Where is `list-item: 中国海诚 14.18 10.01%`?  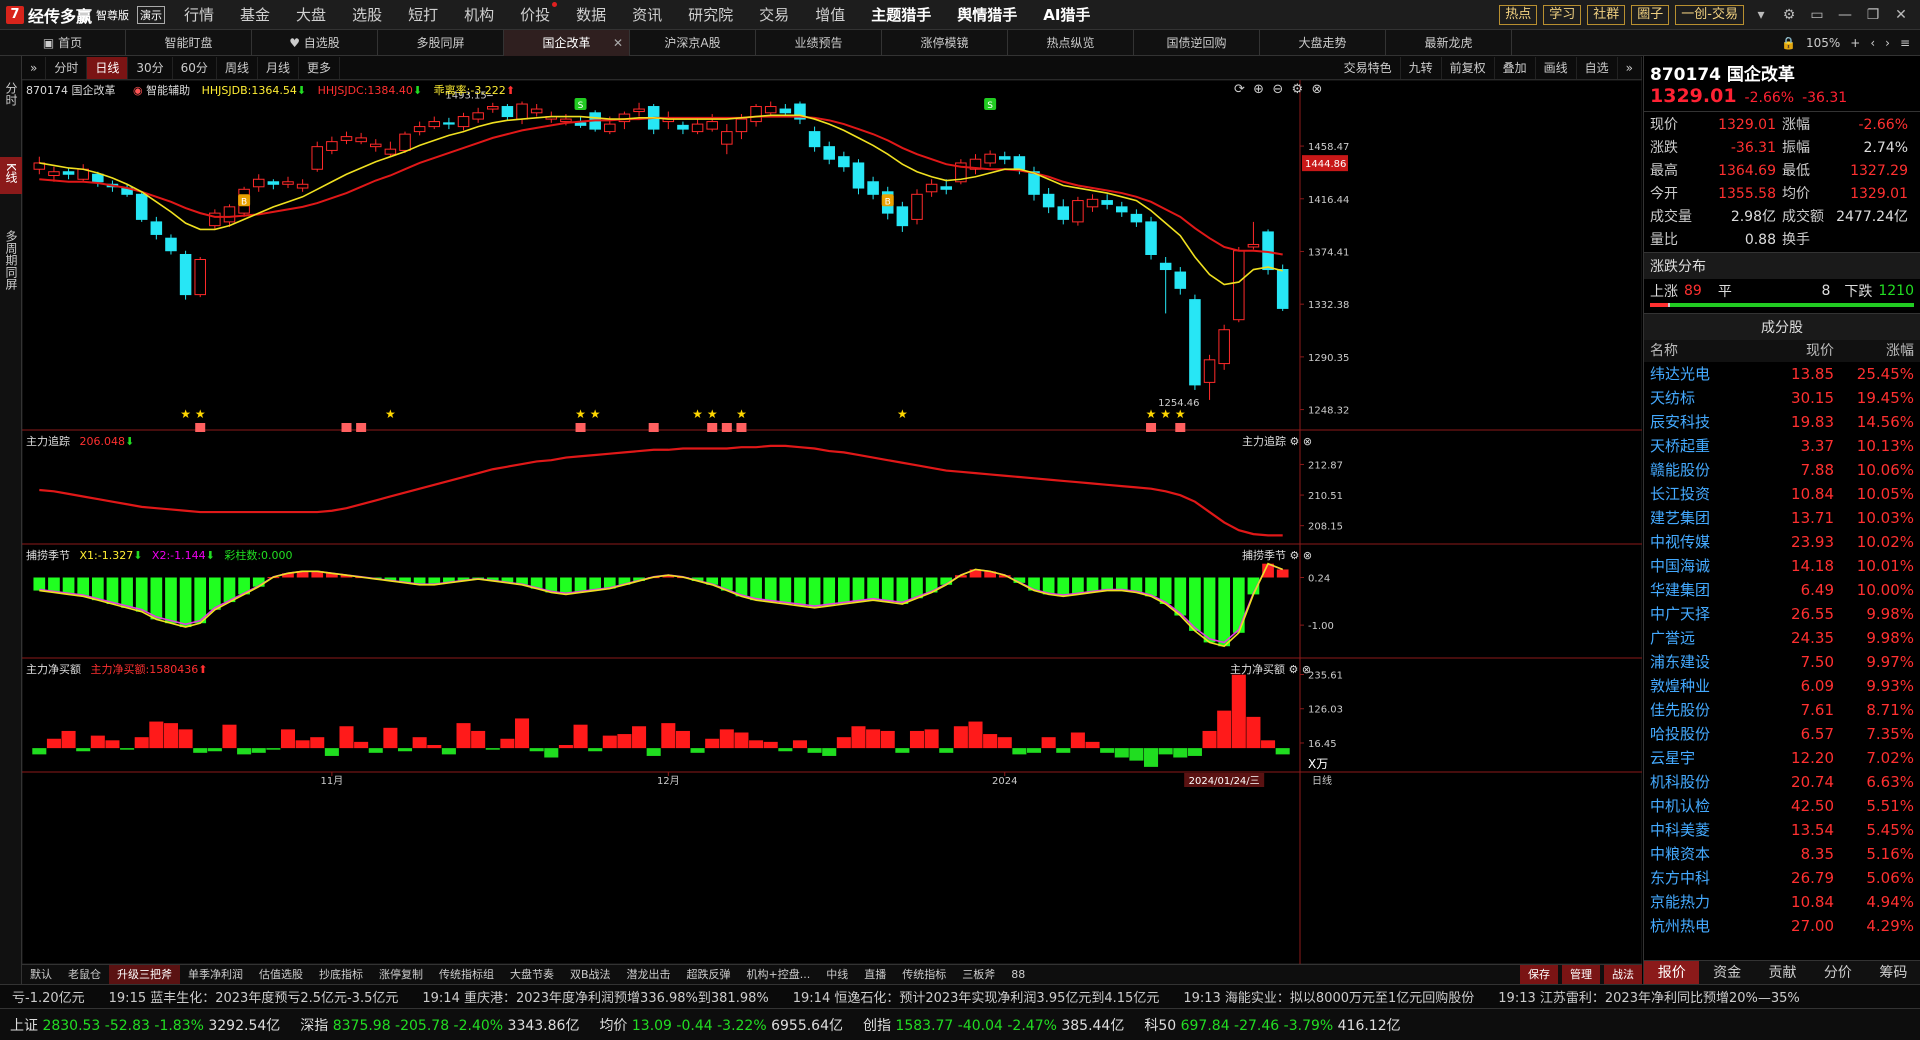 list-item: 中国海诚 14.18 10.01% is located at coordinates (1782, 566).